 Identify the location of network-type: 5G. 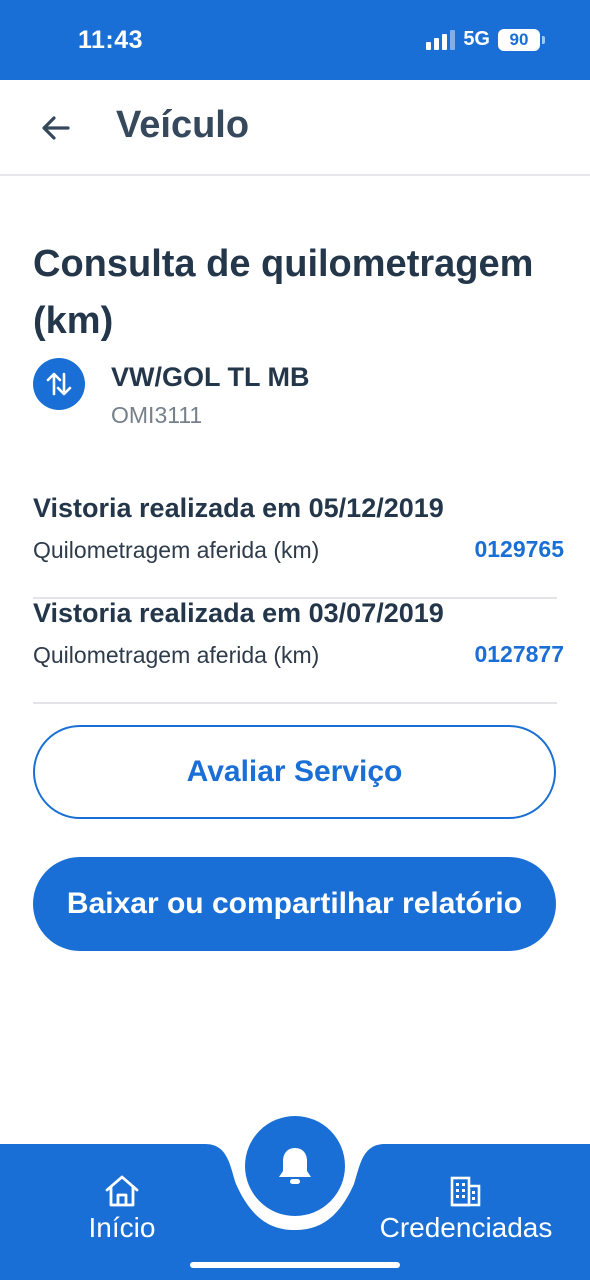
(476, 39).